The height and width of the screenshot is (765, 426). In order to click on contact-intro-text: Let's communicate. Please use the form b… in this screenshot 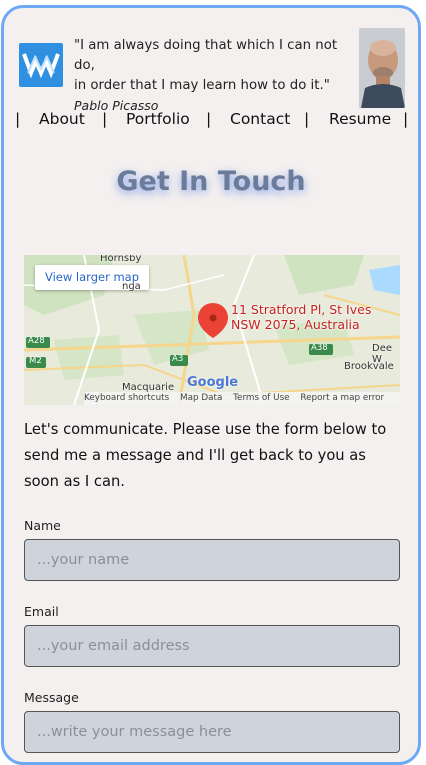, I will do `click(205, 455)`.